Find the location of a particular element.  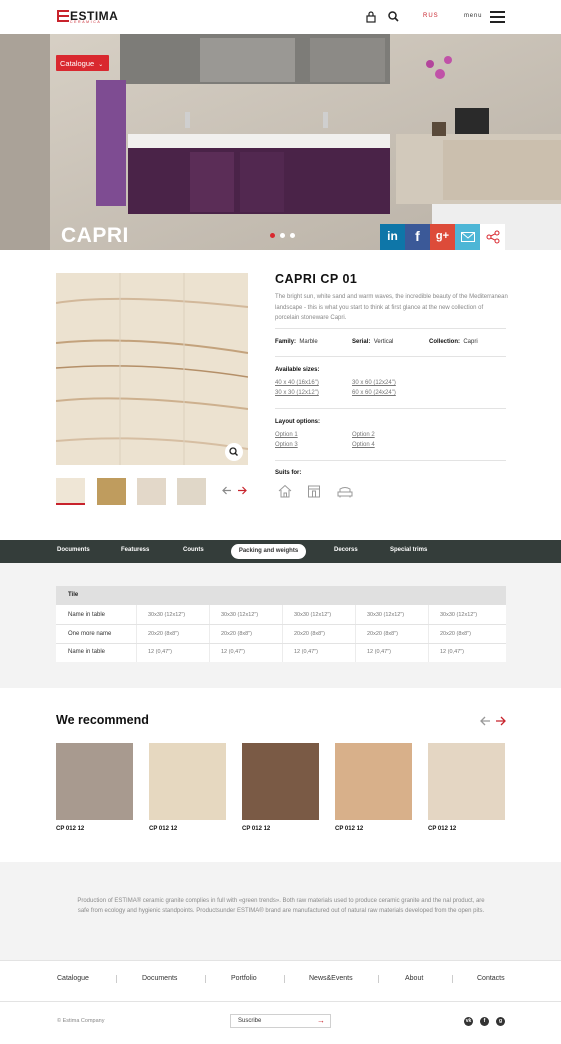

tab-features: Featuress is located at coordinates (135, 550).